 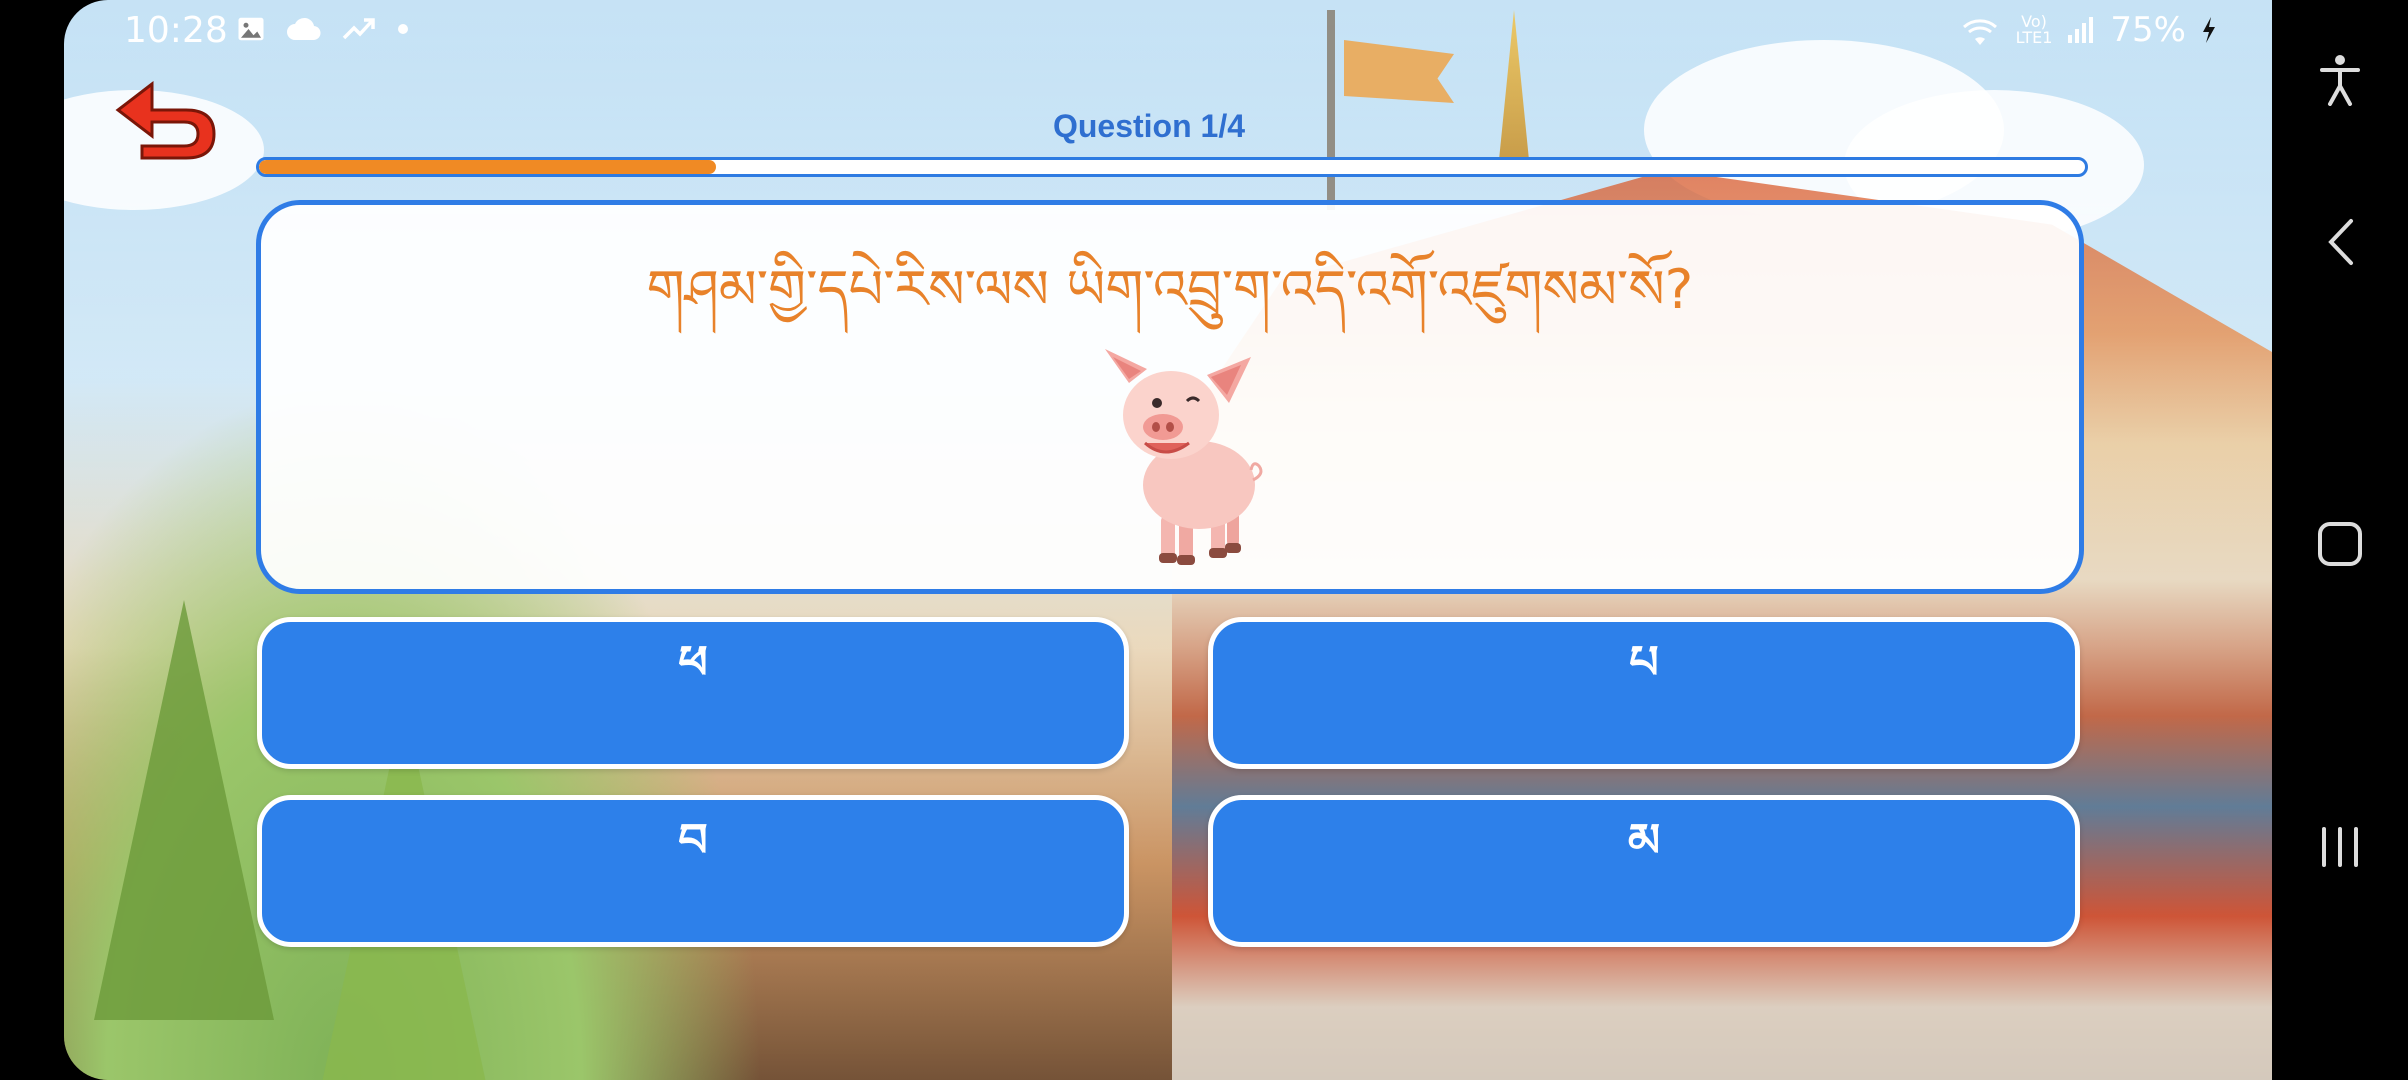 What do you see at coordinates (693, 871) in the screenshot?
I see `answer-option-3: བ` at bounding box center [693, 871].